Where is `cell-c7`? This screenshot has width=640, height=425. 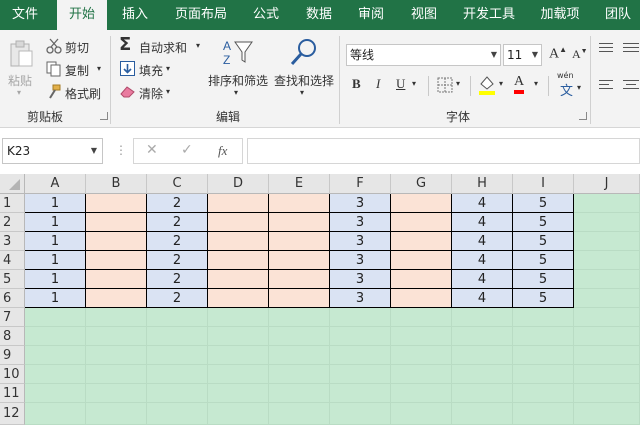
cell-c7 is located at coordinates (177, 317).